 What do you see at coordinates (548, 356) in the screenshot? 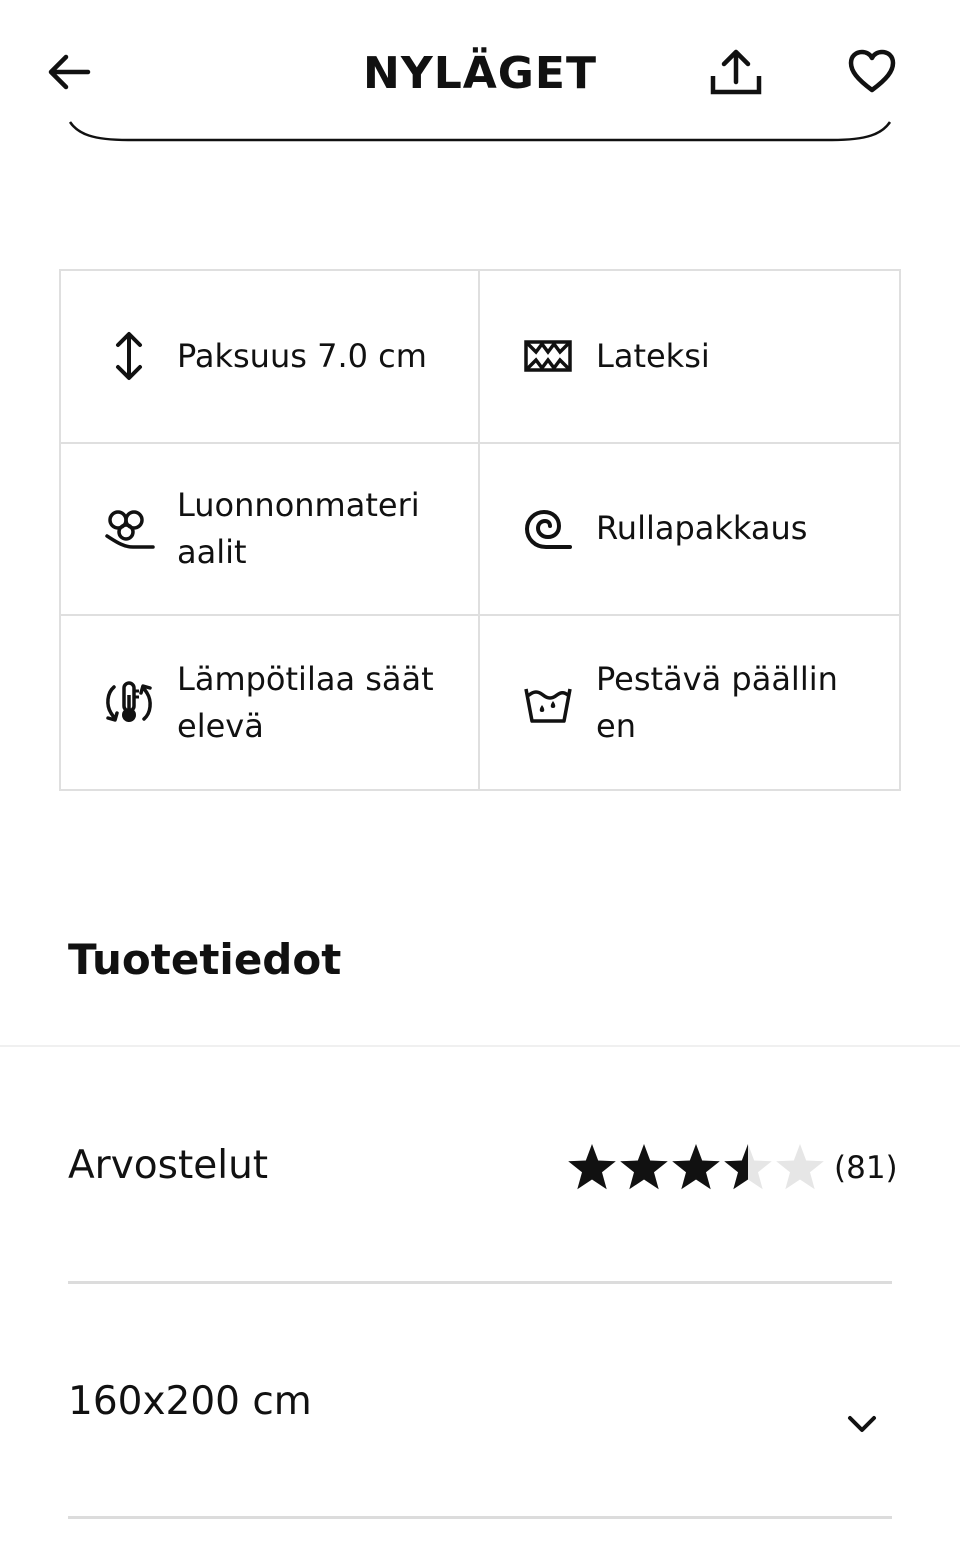
I see `latex-icon` at bounding box center [548, 356].